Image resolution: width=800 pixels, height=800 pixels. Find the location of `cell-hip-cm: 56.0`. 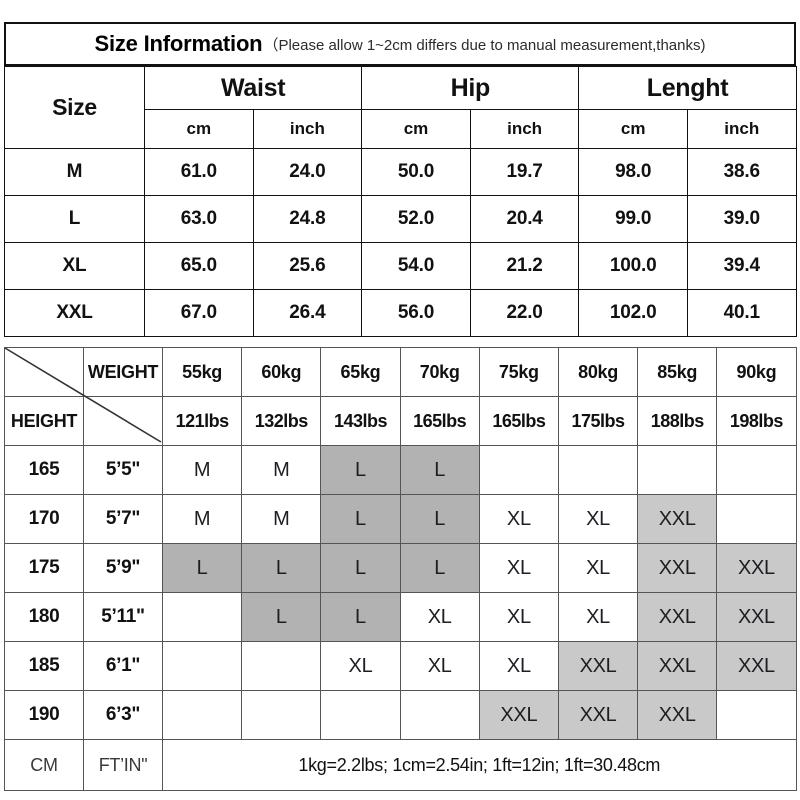

cell-hip-cm: 56.0 is located at coordinates (416, 313).